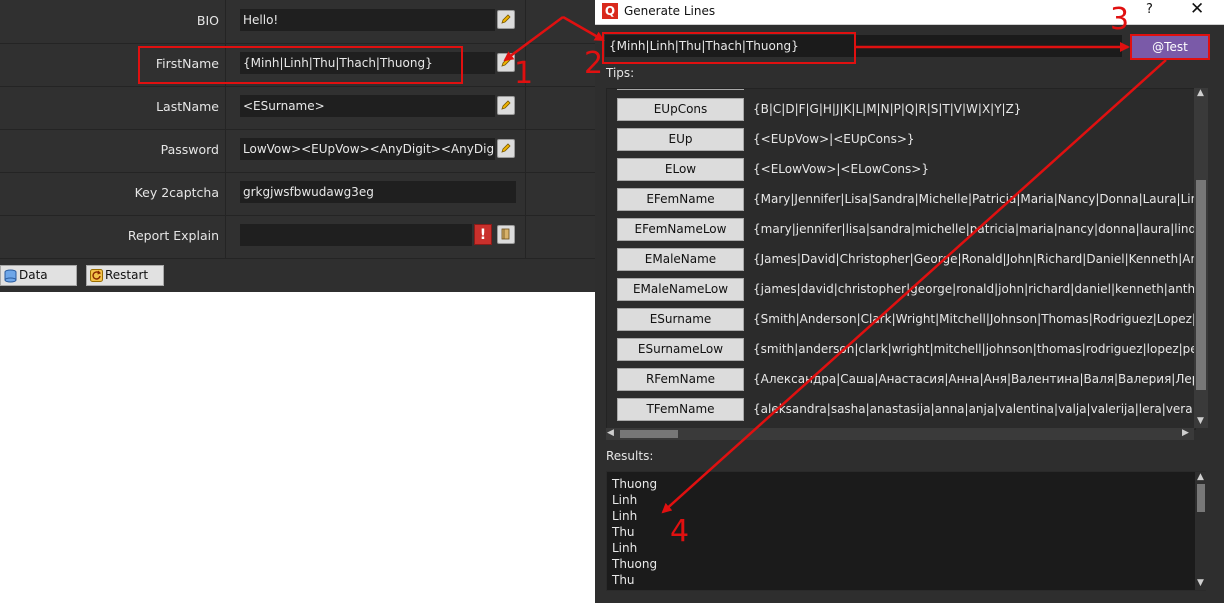 This screenshot has width=1224, height=603. I want to click on book-button, so click(506, 234).